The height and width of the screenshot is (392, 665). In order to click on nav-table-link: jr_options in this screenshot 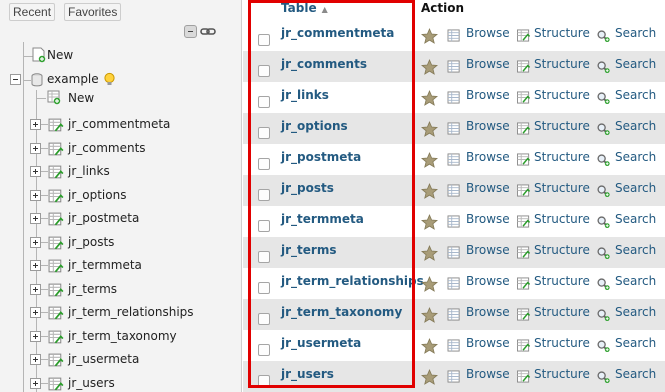, I will do `click(97, 195)`.